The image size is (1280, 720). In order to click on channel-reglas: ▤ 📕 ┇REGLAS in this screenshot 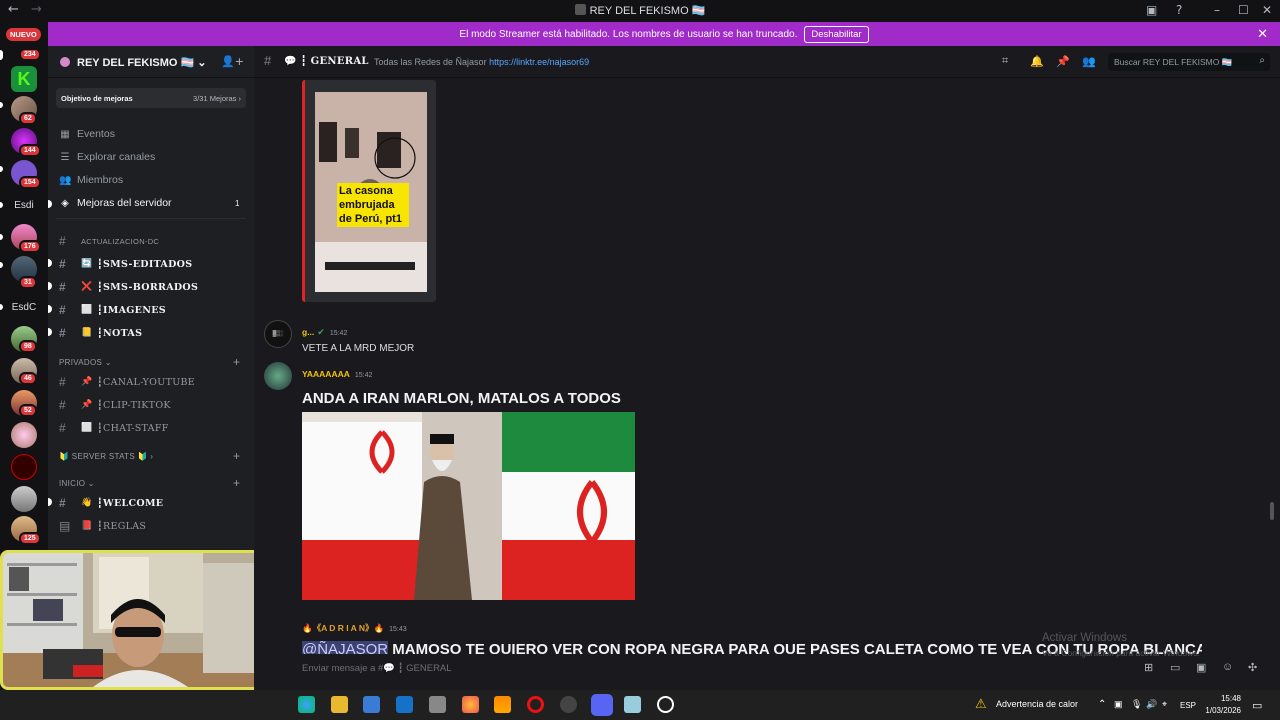, I will do `click(102, 526)`.